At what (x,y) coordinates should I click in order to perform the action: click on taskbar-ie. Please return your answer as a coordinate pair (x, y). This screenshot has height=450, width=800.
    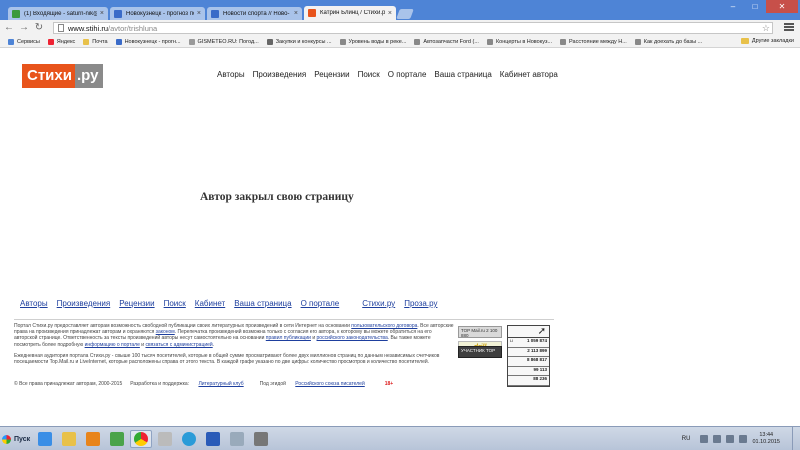
    Looking at the image, I should click on (45, 439).